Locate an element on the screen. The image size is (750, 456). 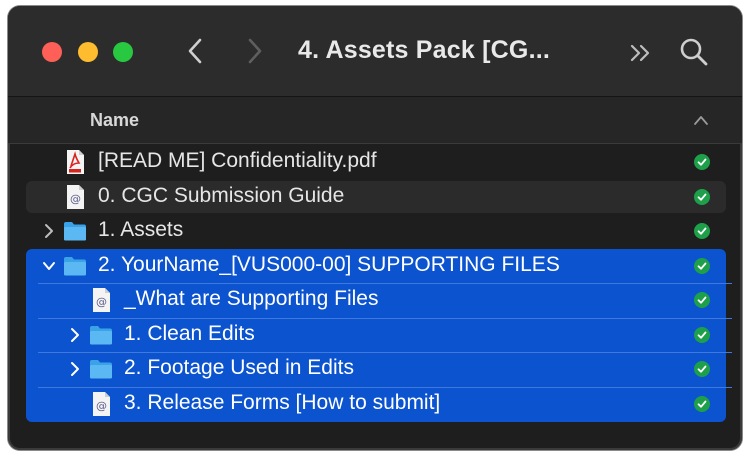
name-column-label: Name is located at coordinates (115, 120).